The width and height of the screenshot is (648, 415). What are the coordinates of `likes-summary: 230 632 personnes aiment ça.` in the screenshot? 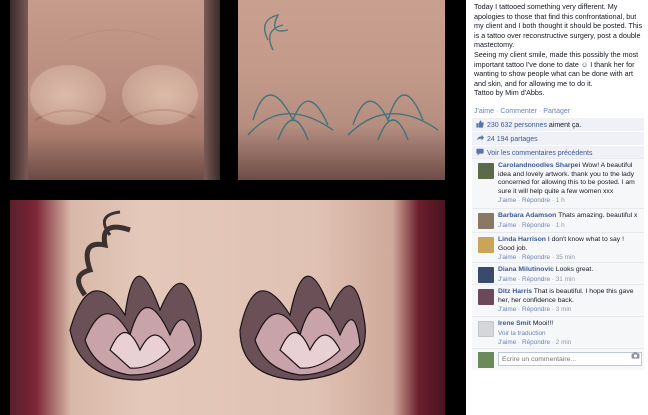 It's located at (558, 124).